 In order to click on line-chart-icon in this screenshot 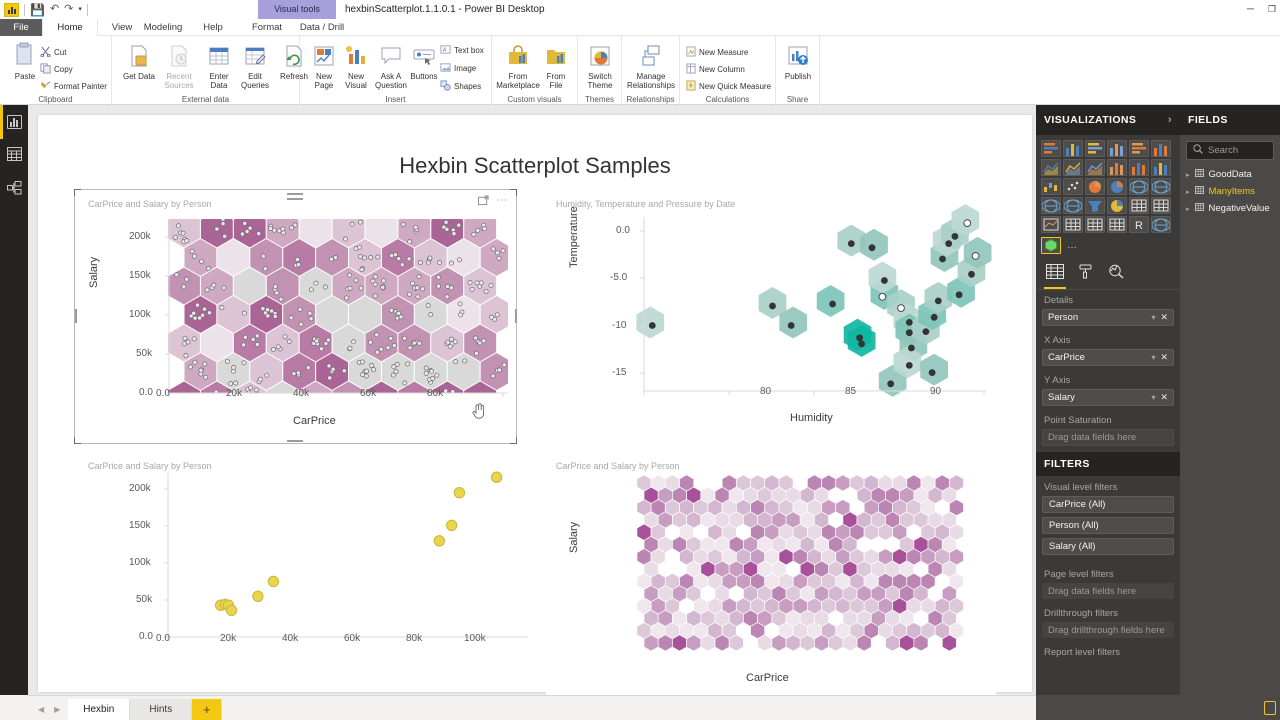, I will do `click(1051, 167)`.